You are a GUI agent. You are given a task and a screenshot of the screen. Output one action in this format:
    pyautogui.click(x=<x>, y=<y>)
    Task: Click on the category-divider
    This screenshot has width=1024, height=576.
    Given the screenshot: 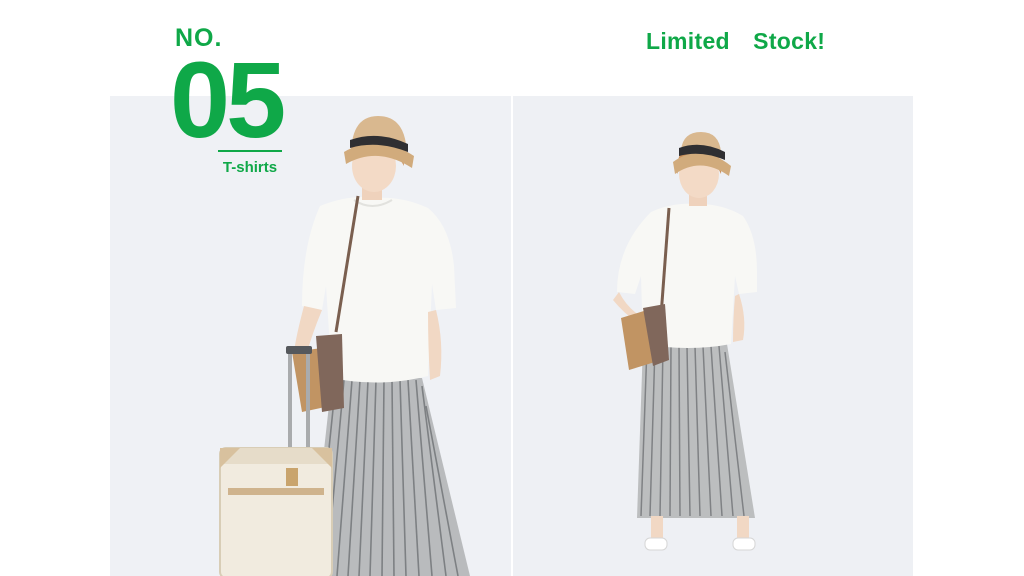 What is the action you would take?
    pyautogui.click(x=250, y=151)
    